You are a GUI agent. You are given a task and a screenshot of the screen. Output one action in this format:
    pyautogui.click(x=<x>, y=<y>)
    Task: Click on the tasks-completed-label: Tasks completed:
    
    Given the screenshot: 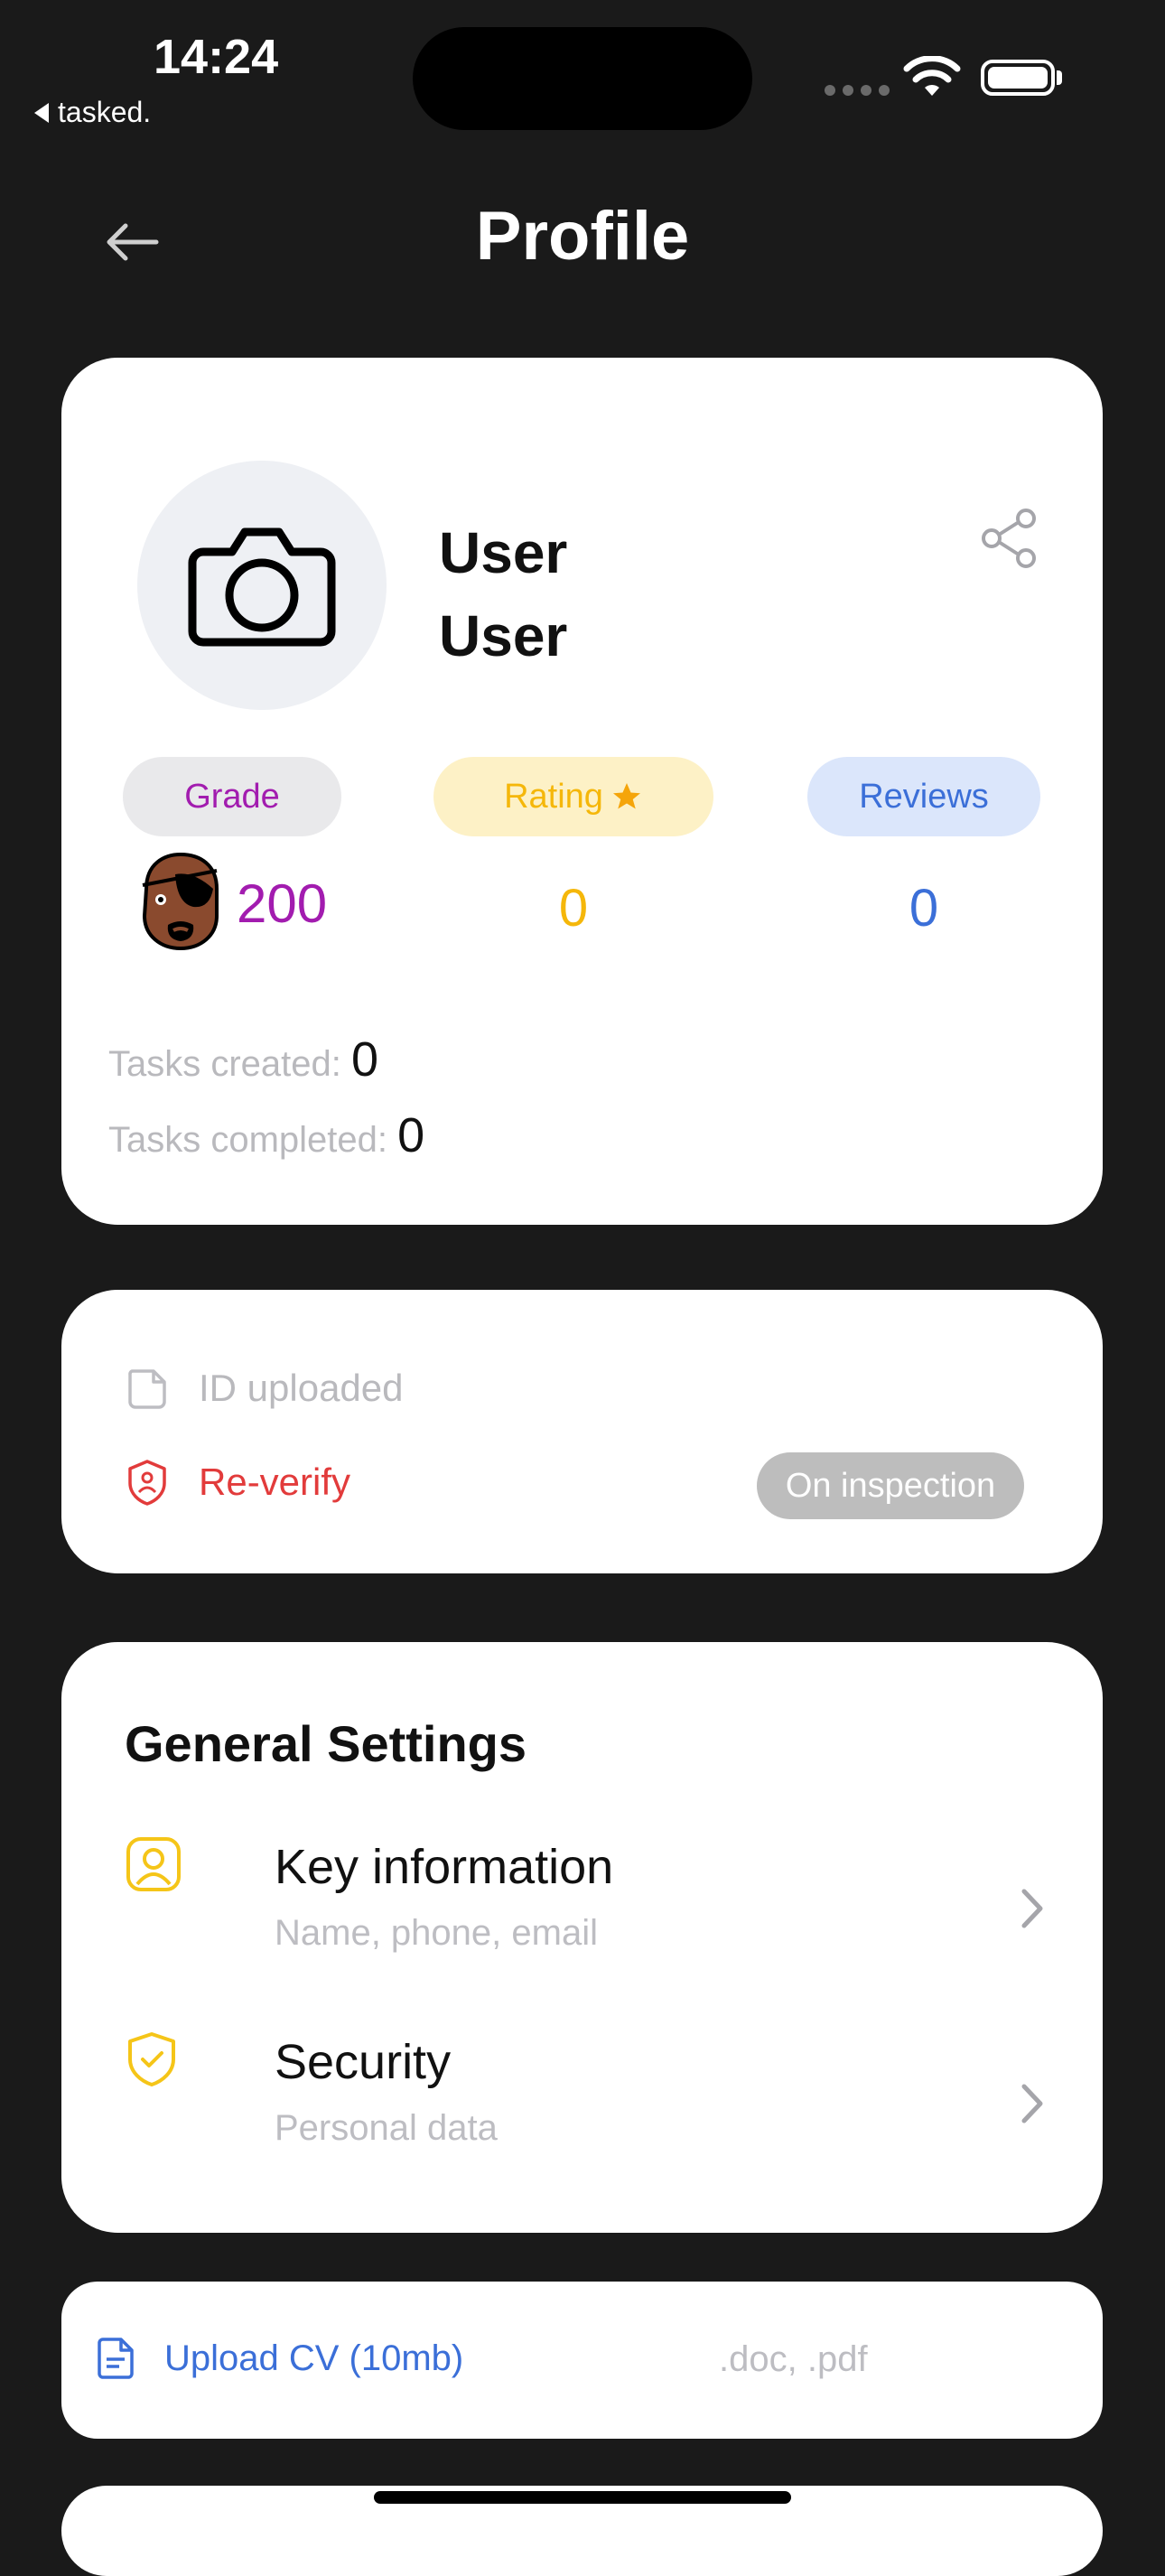 What is the action you would take?
    pyautogui.click(x=248, y=1140)
    